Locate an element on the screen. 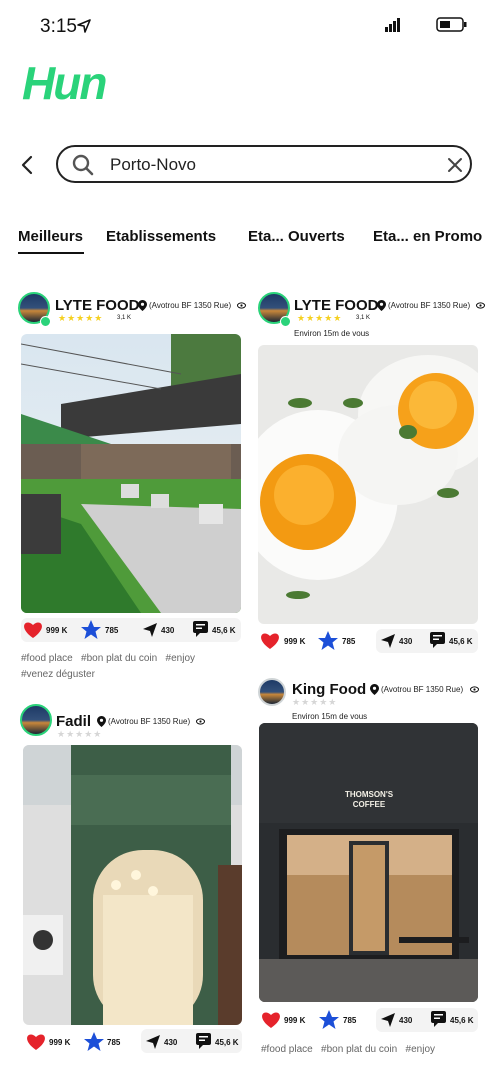 The image size is (498, 1080). search-bar is located at coordinates (264, 164).